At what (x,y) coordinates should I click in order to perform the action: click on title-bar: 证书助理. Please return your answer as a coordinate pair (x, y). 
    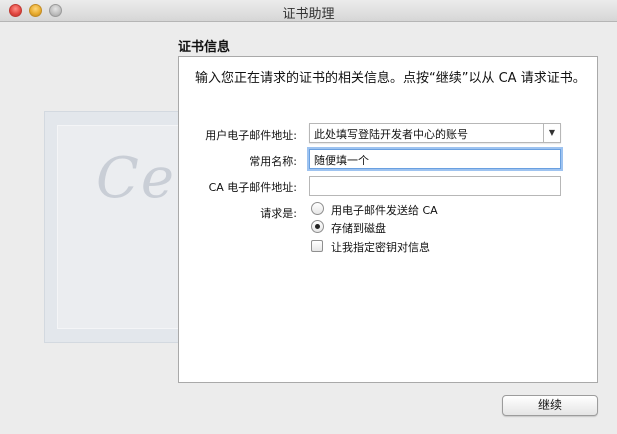
    Looking at the image, I should click on (308, 11).